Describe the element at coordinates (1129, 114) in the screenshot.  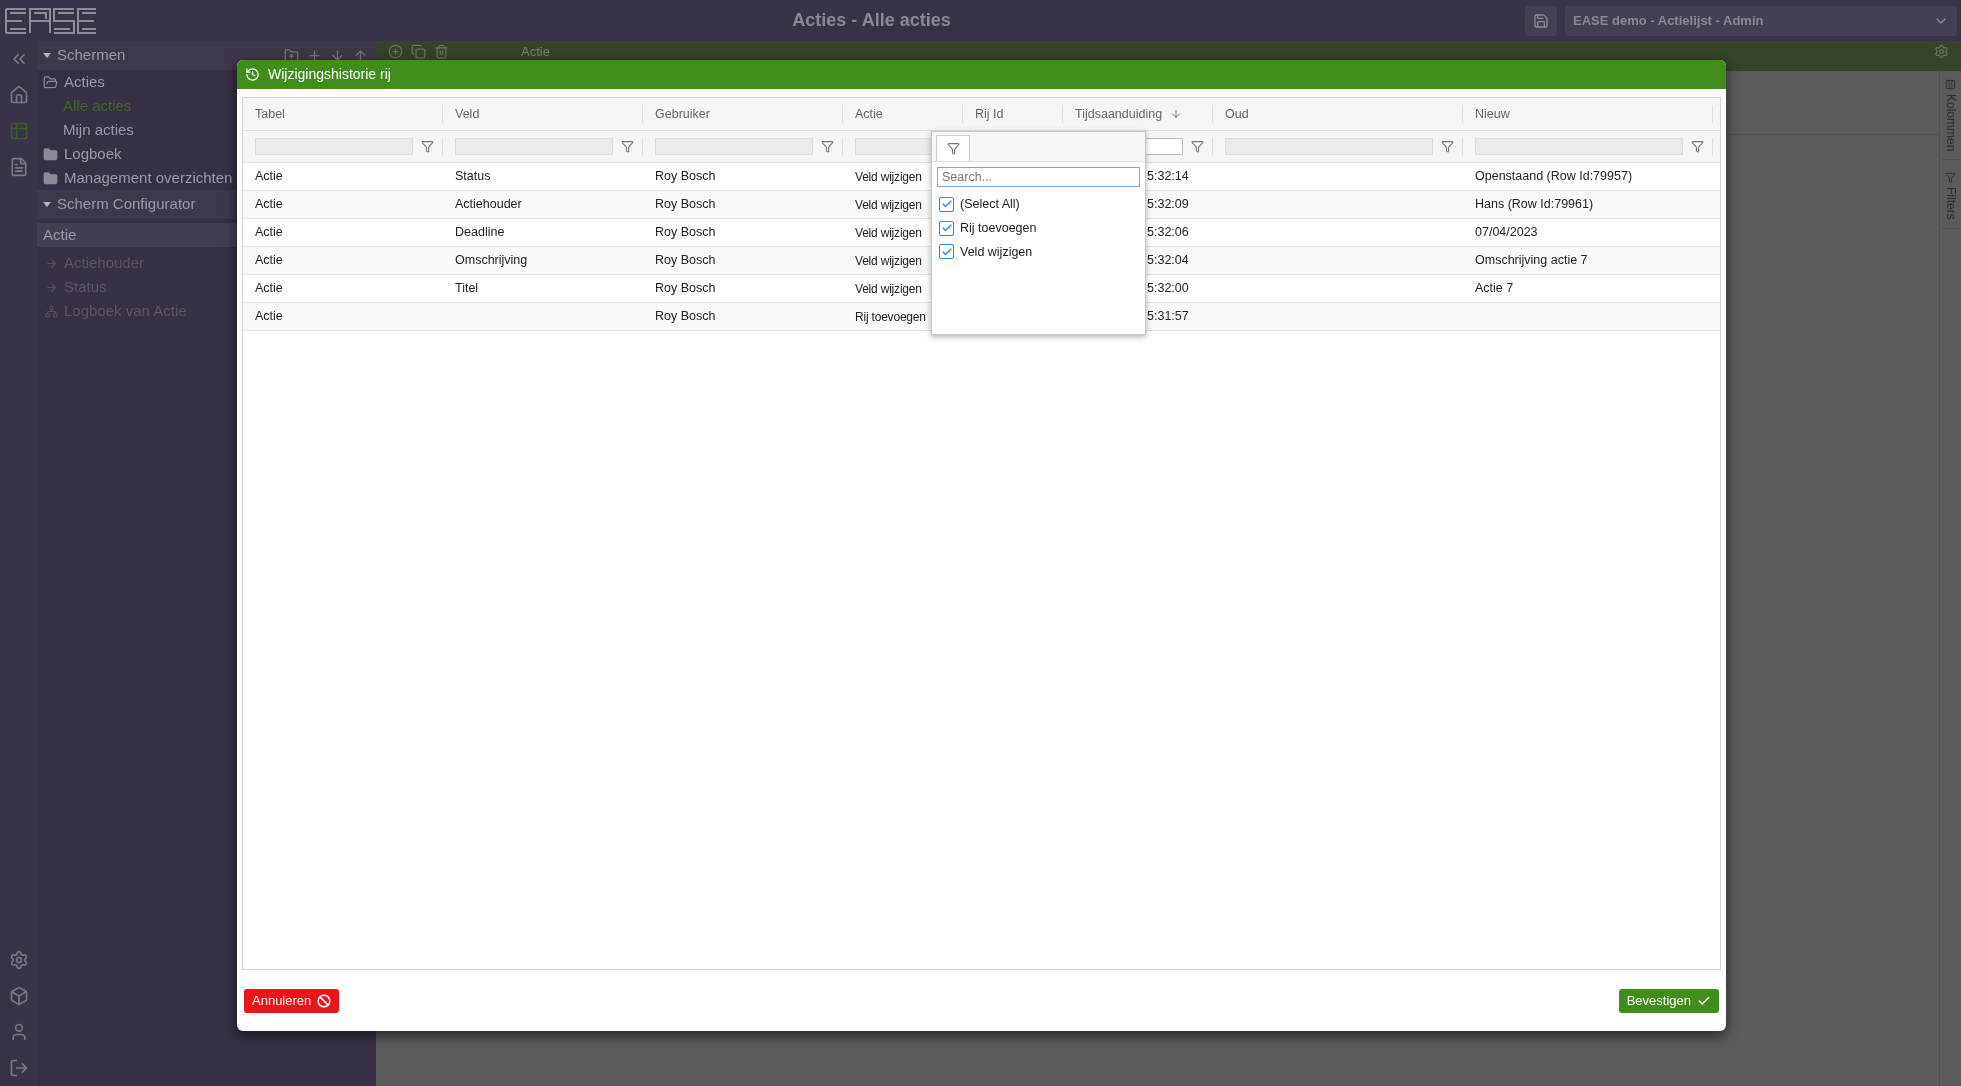
I see `column-header: Tijdsaanduiding` at that location.